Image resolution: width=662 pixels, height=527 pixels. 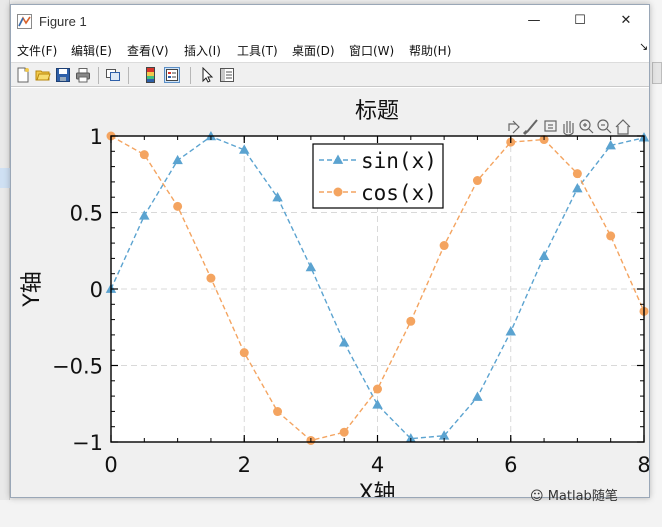 What do you see at coordinates (37, 50) in the screenshot?
I see `menu-file: 文件(F)` at bounding box center [37, 50].